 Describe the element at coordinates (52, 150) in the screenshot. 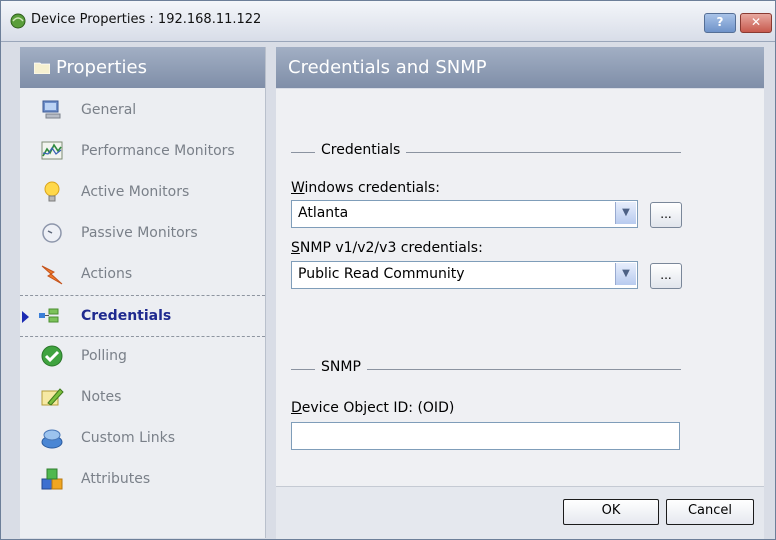

I see `chart-icon` at that location.